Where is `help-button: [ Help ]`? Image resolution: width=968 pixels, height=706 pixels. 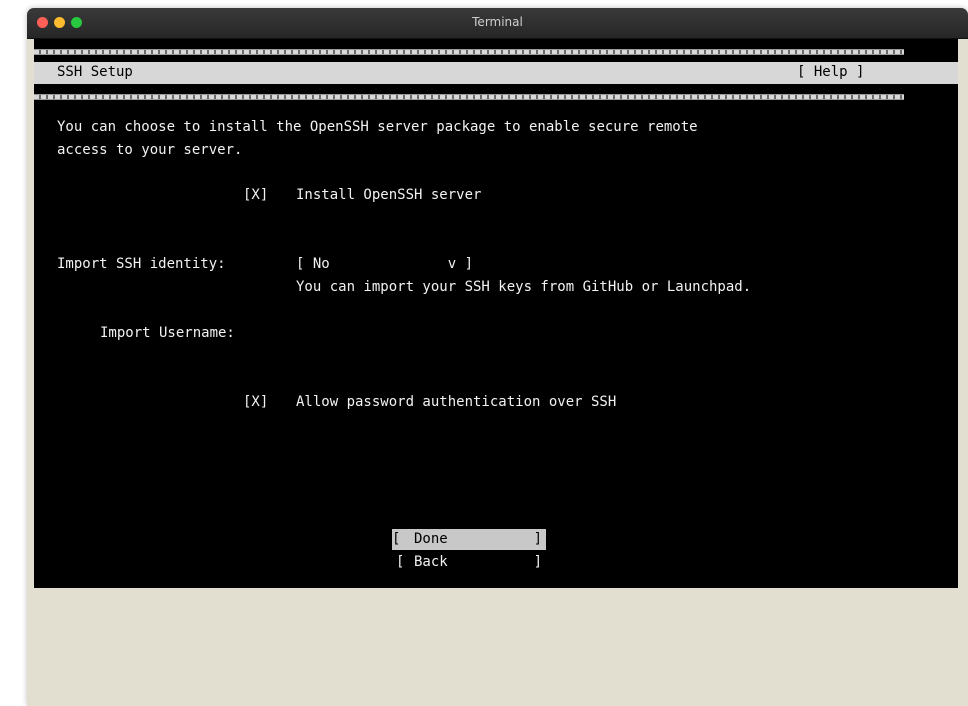
help-button: [ Help ] is located at coordinates (830, 72).